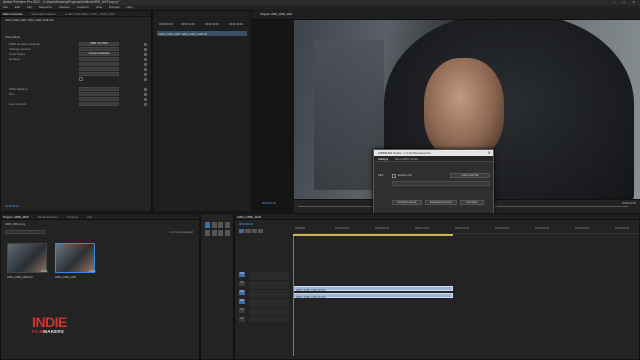 Image resolution: width=640 pixels, height=360 pixels. Describe the element at coordinates (99, 7) in the screenshot. I see `menu-view: View` at that location.